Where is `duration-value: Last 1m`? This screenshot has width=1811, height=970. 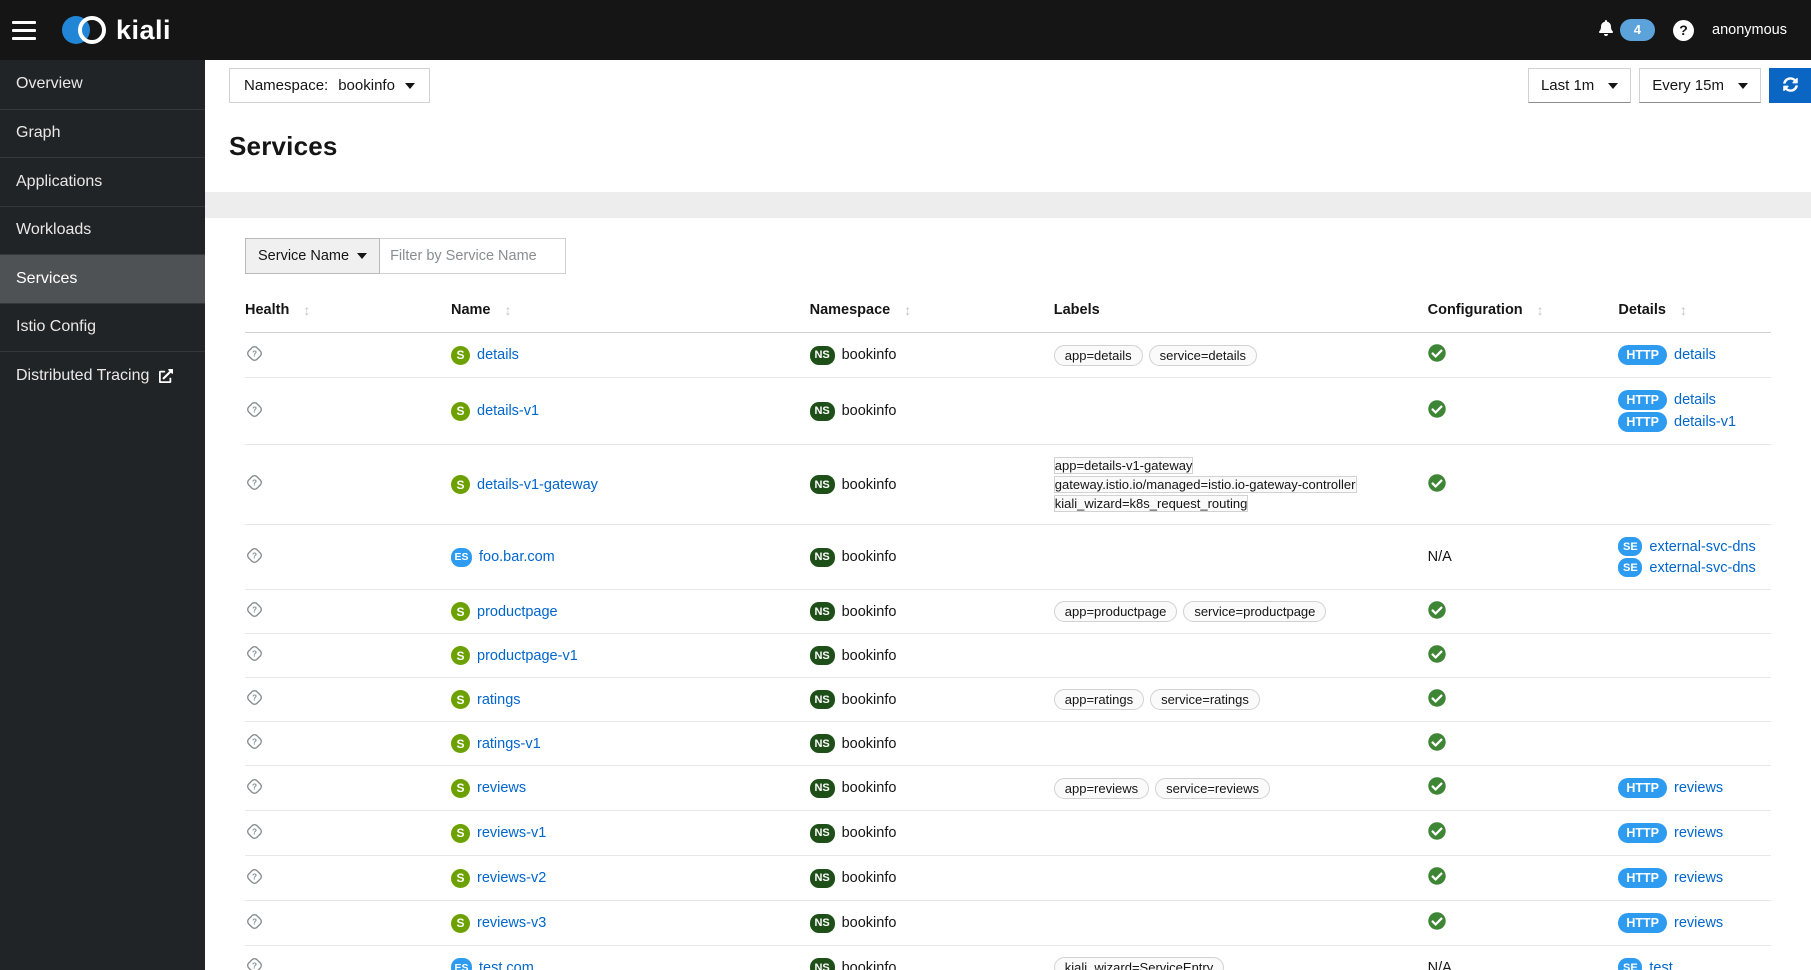 duration-value: Last 1m is located at coordinates (1567, 85).